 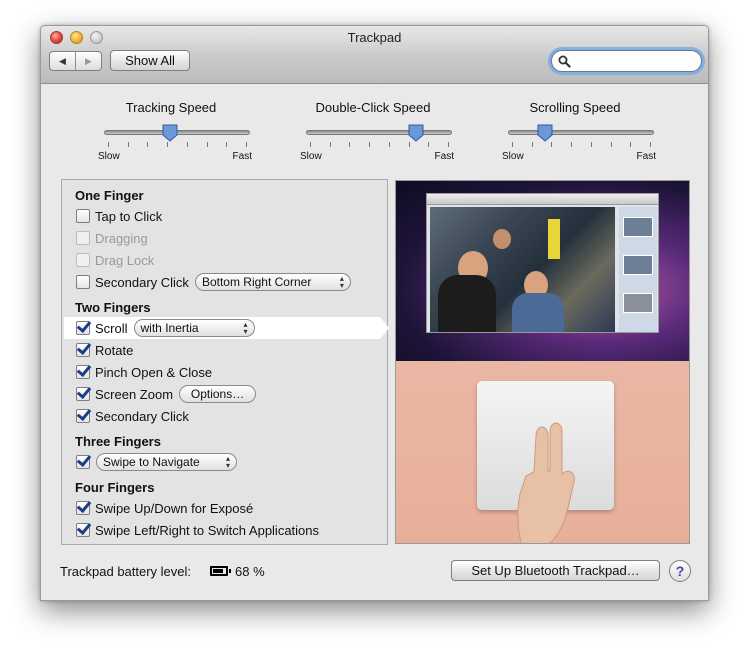 What do you see at coordinates (538, 312) in the screenshot?
I see `preview-figure` at bounding box center [538, 312].